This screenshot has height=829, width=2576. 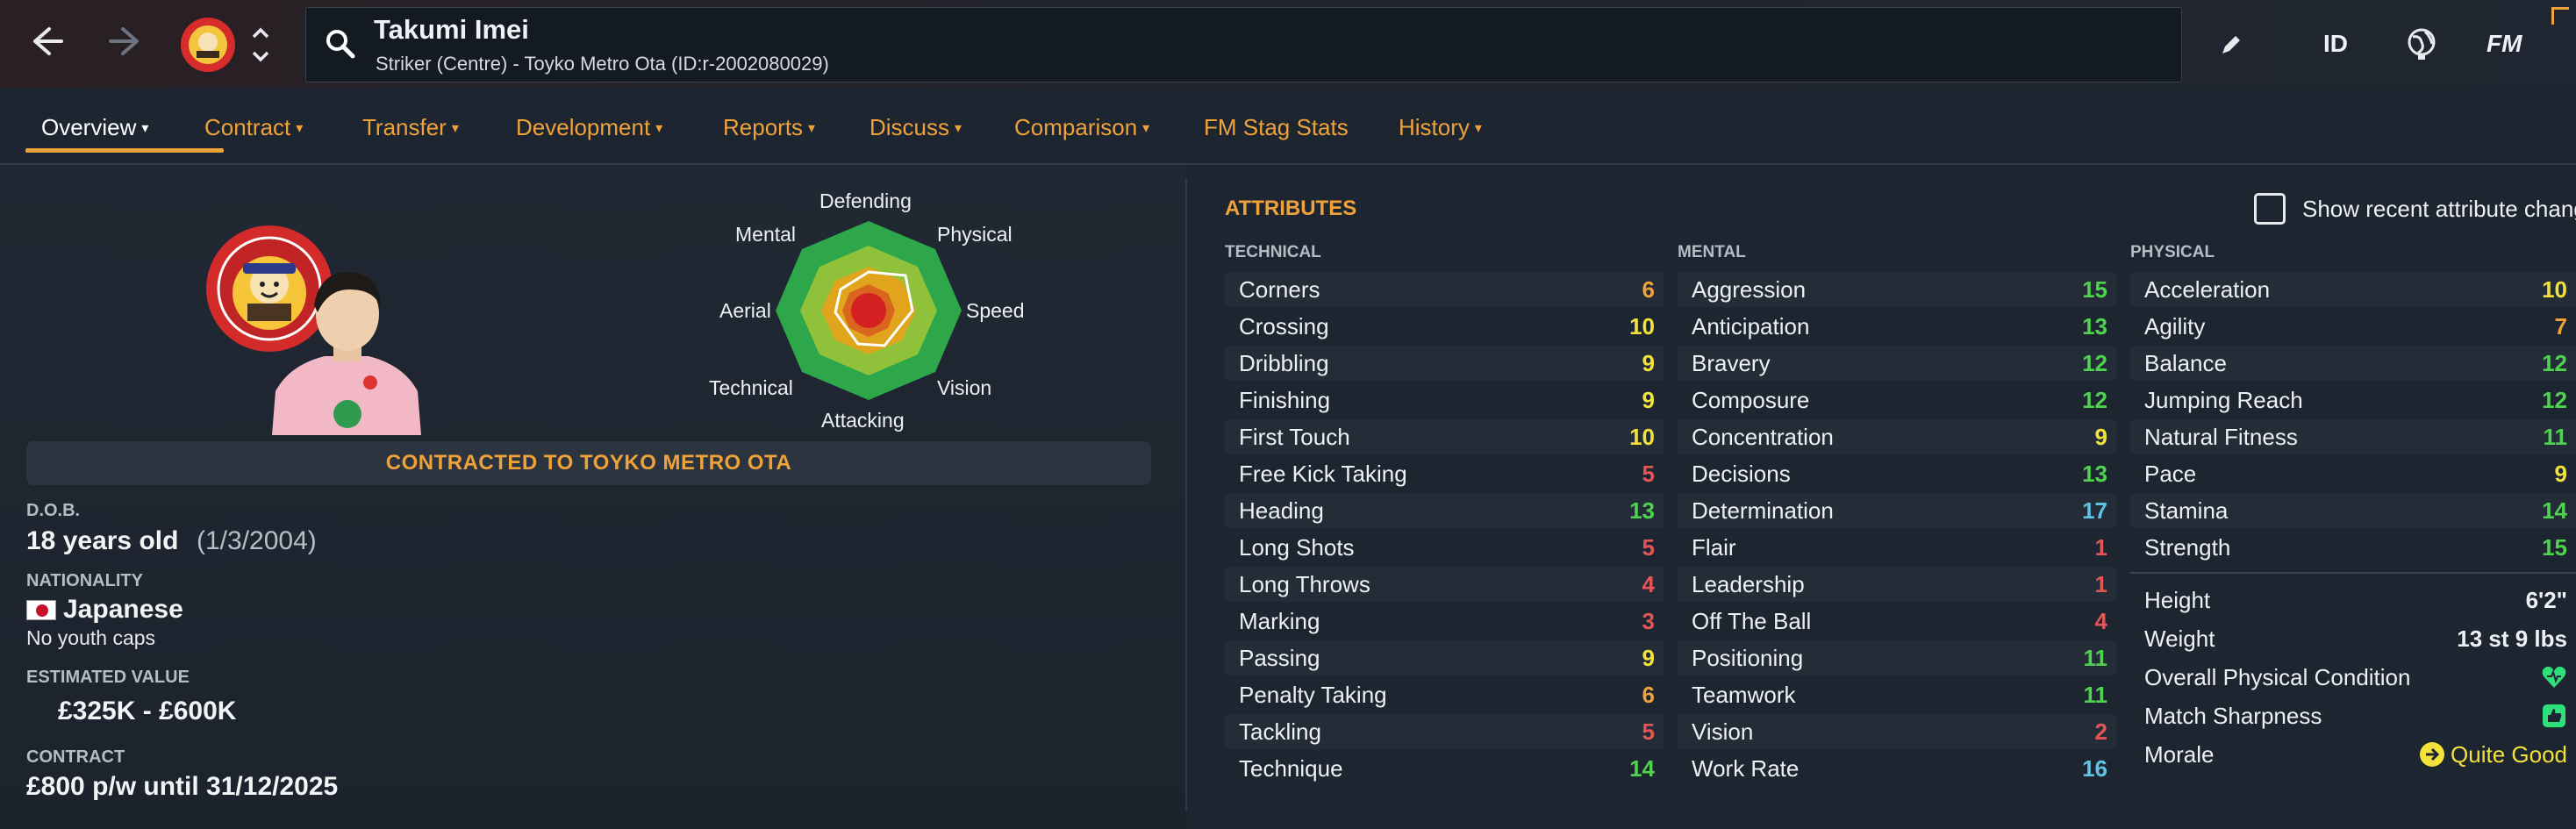 What do you see at coordinates (1897, 621) in the screenshot?
I see `attribute-row: Off The Ball 4` at bounding box center [1897, 621].